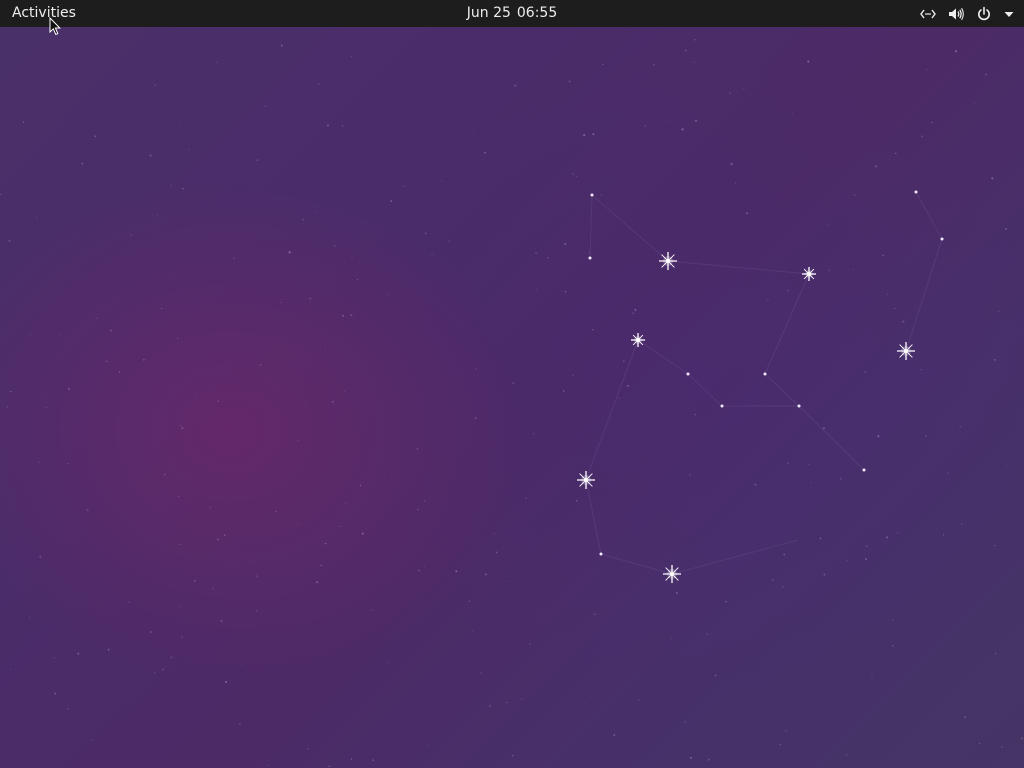 This screenshot has height=768, width=1024. Describe the element at coordinates (44, 13) in the screenshot. I see `activities-button: Activities` at that location.